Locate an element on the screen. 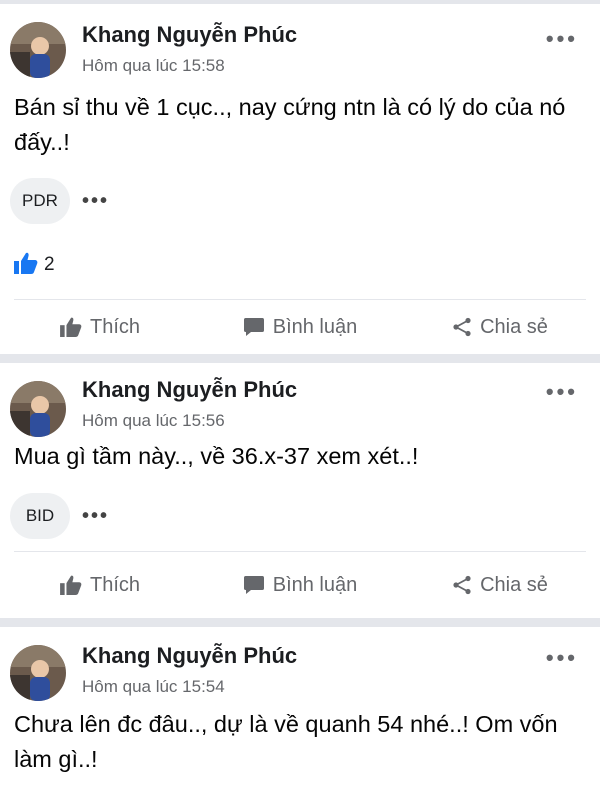 The height and width of the screenshot is (800, 600). stock-tag: PDR is located at coordinates (40, 201).